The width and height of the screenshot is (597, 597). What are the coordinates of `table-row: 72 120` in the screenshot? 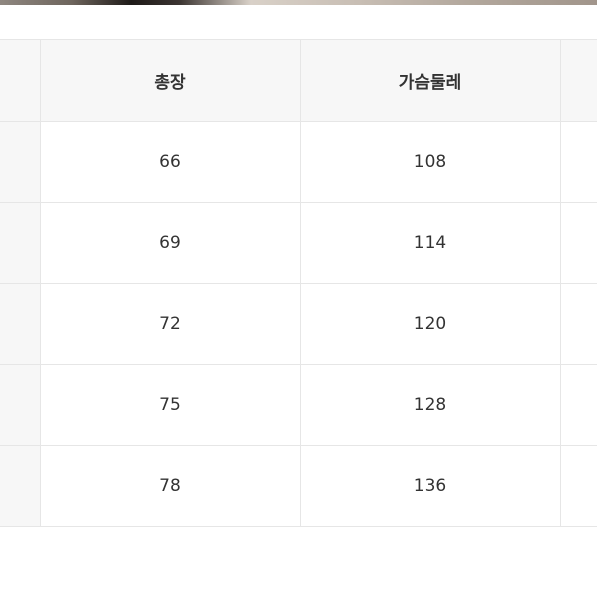 It's located at (298, 324).